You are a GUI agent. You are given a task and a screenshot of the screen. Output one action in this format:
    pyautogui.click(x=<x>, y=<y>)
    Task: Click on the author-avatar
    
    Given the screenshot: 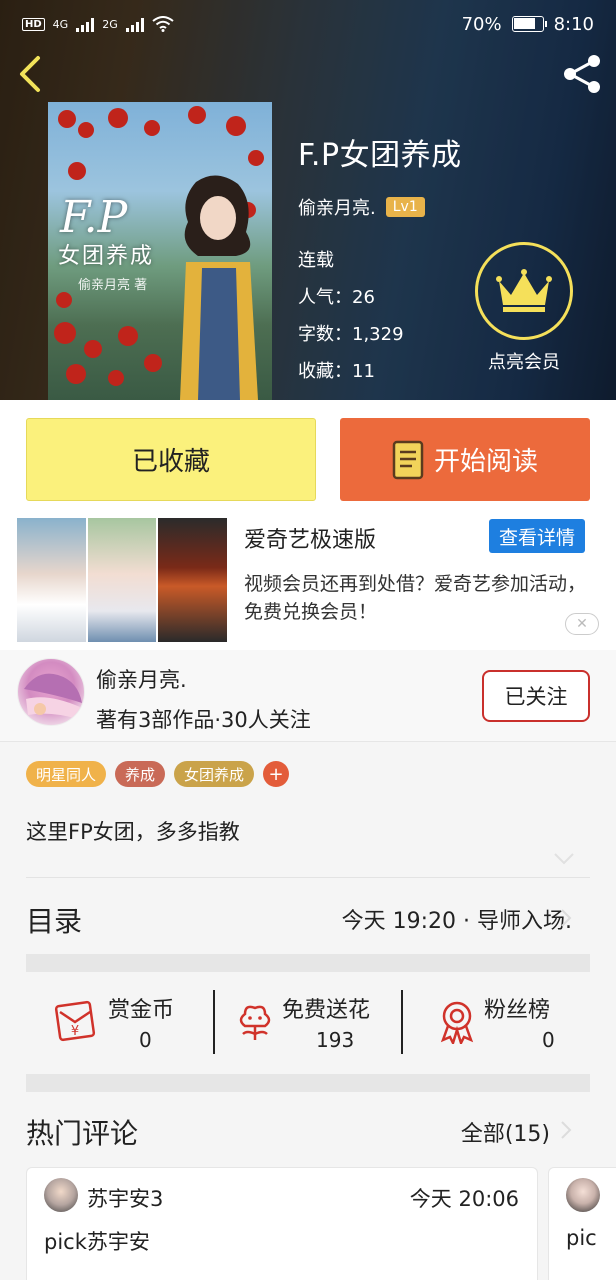 What is the action you would take?
    pyautogui.click(x=51, y=692)
    